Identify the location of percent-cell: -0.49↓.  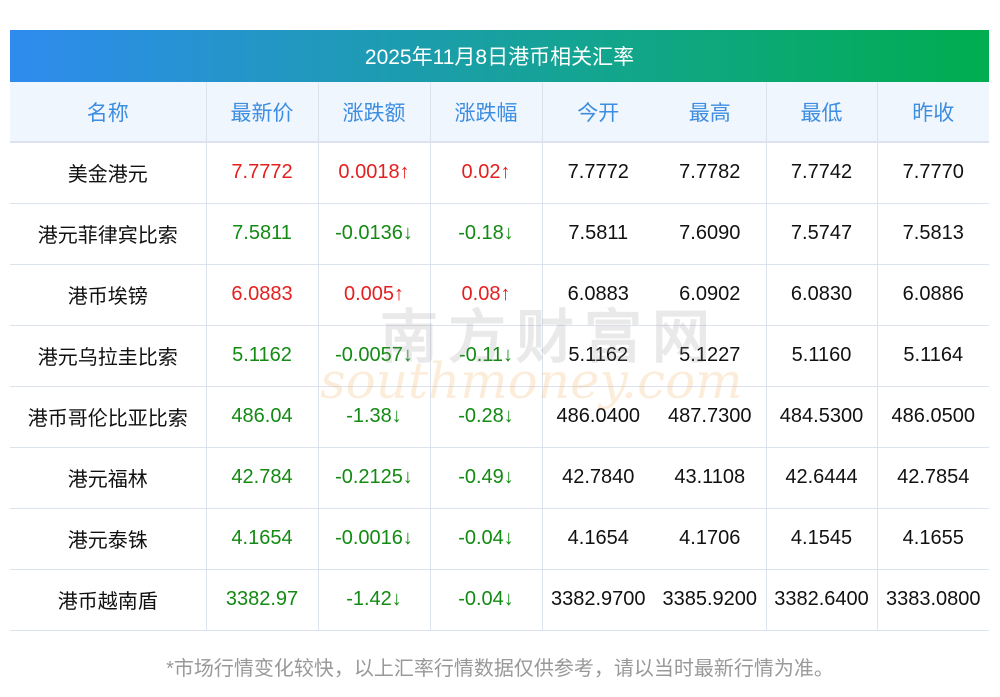
(485, 478).